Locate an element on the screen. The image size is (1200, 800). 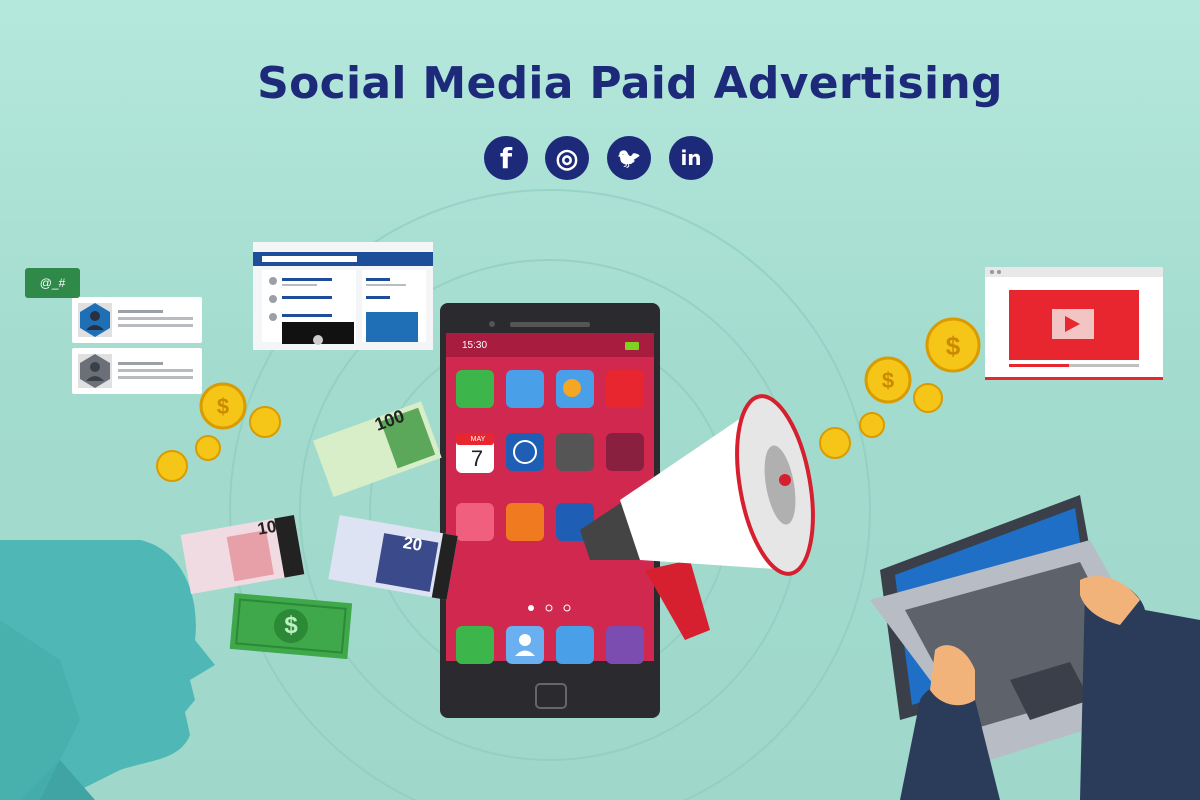
banknote-20-value: 20 is located at coordinates (412, 544).